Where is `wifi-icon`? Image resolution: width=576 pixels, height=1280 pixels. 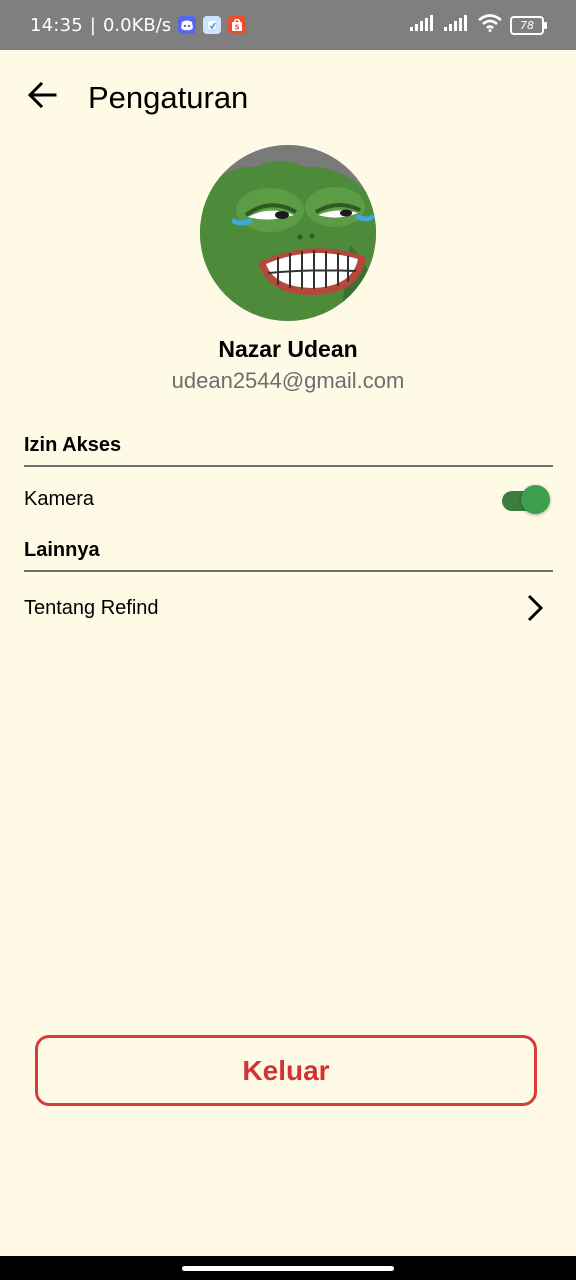 wifi-icon is located at coordinates (490, 25).